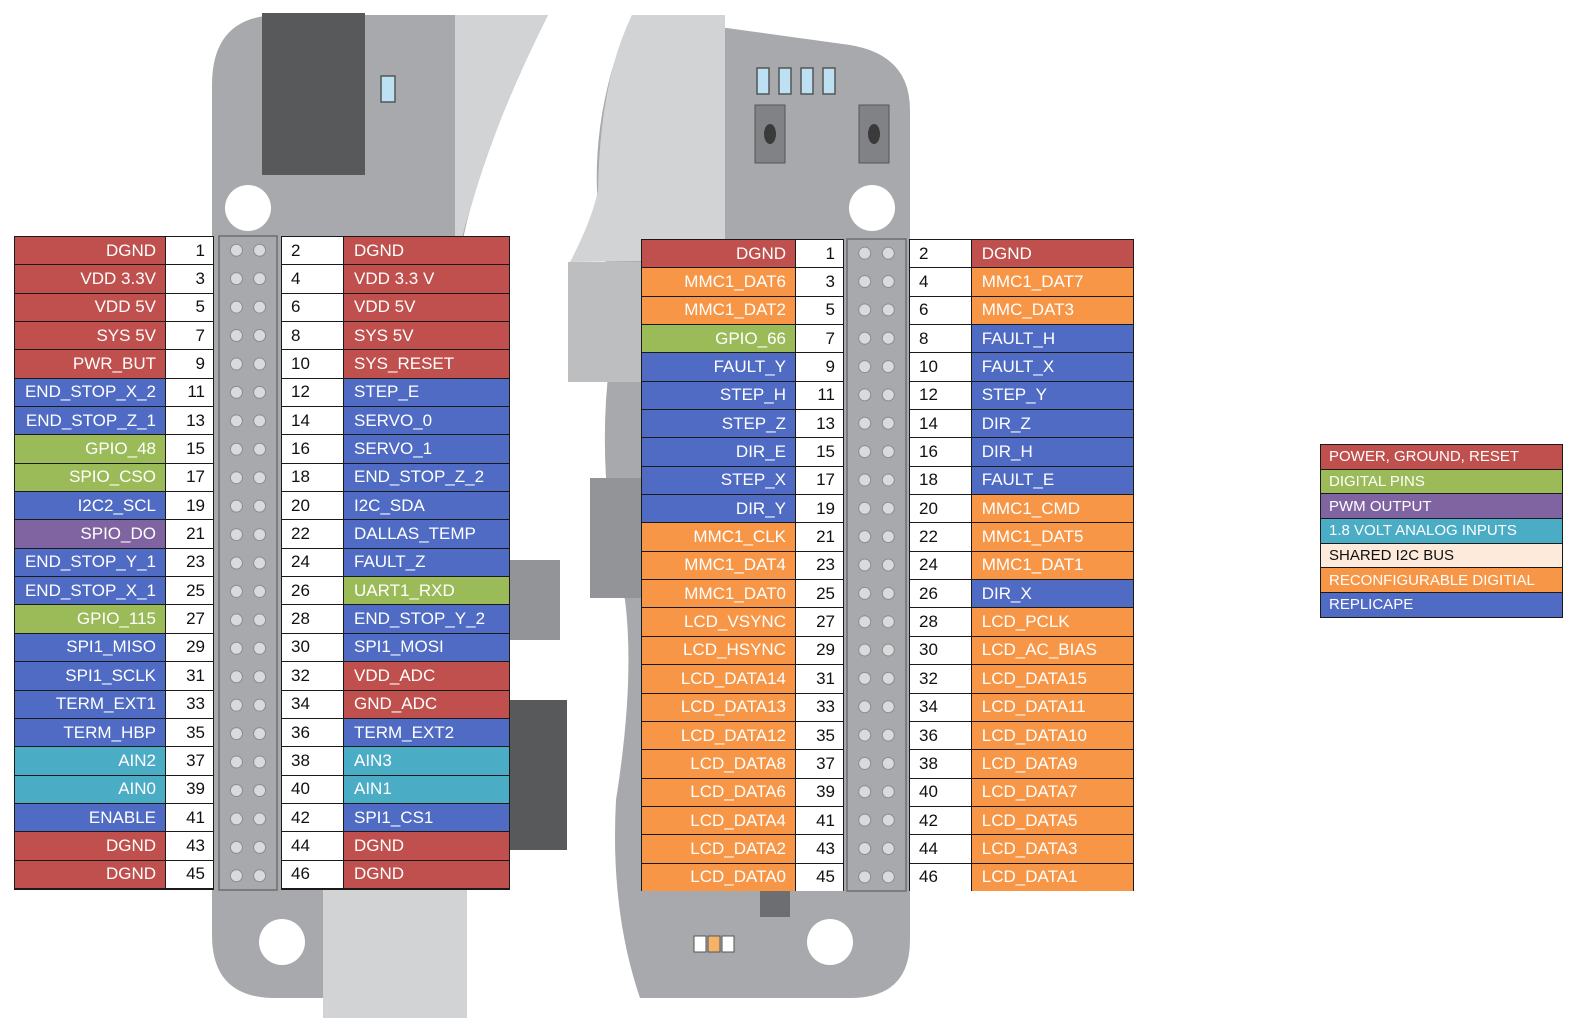 The image size is (1577, 1034). I want to click on pin-row: 22 DALLAS_TEMP, so click(395, 534).